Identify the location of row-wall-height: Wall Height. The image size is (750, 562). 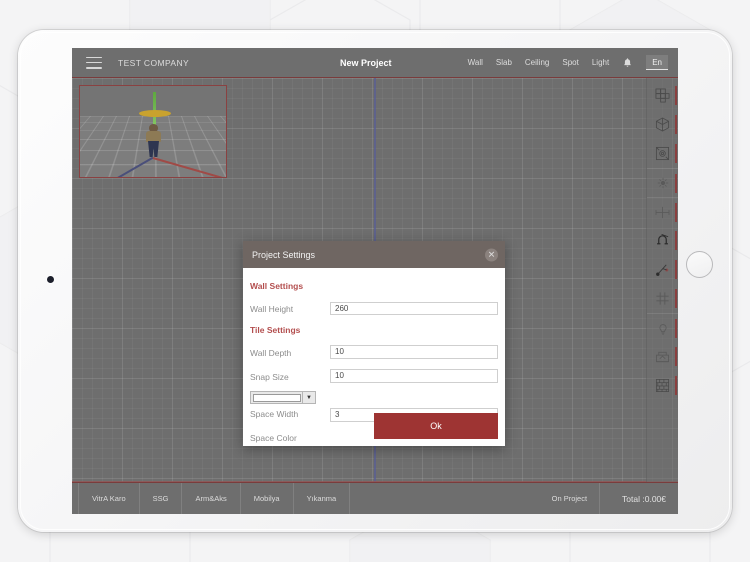
(374, 308).